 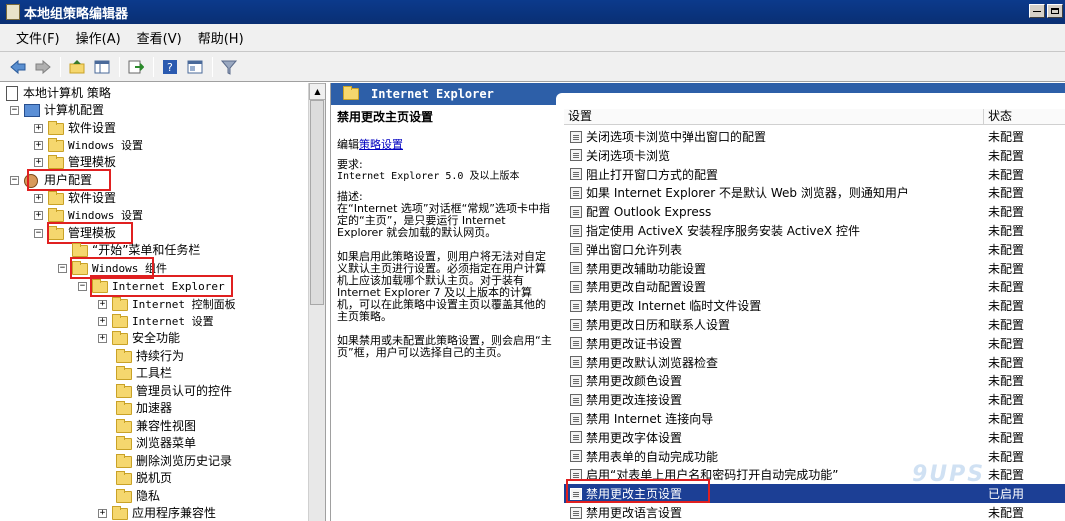 What do you see at coordinates (166, 443) in the screenshot?
I see `tree-label: 浏览器菜单` at bounding box center [166, 443].